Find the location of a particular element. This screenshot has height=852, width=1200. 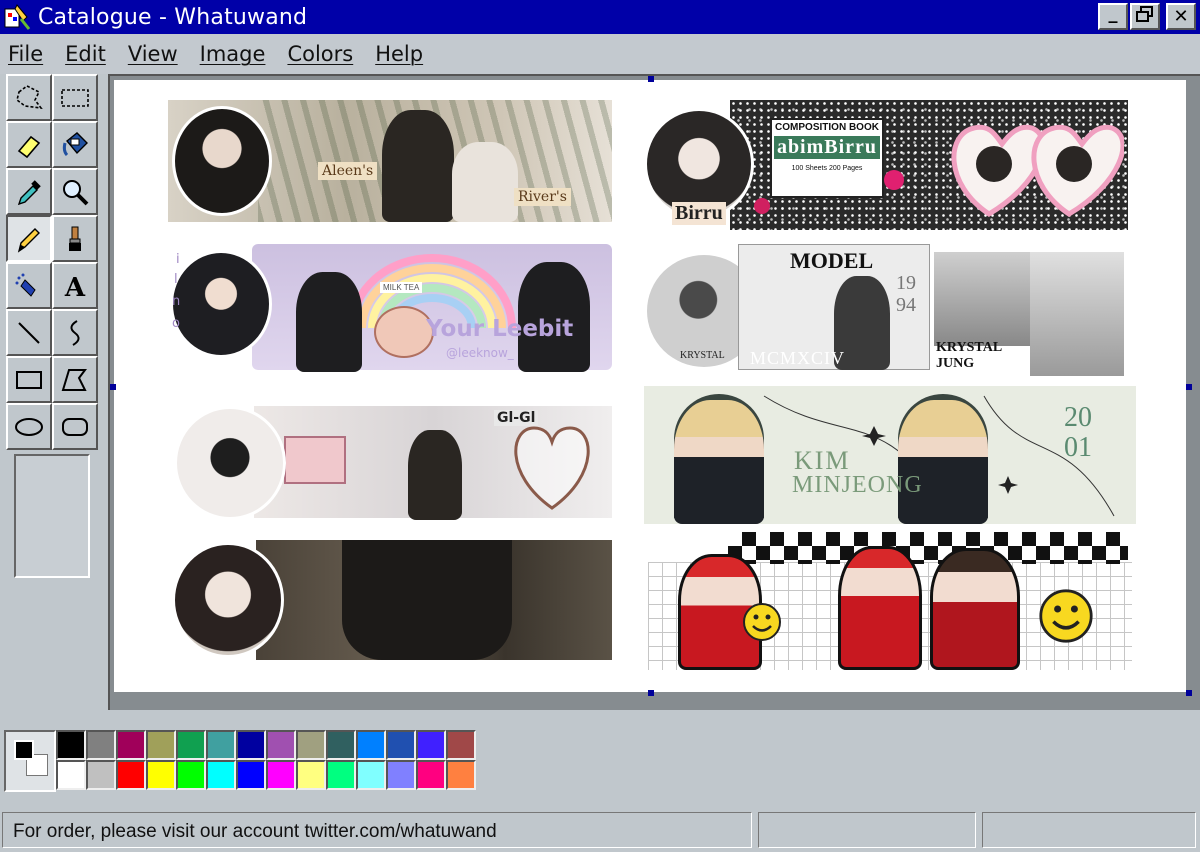

banner-cafe-hearts: Gl-Gl is located at coordinates (393, 462).